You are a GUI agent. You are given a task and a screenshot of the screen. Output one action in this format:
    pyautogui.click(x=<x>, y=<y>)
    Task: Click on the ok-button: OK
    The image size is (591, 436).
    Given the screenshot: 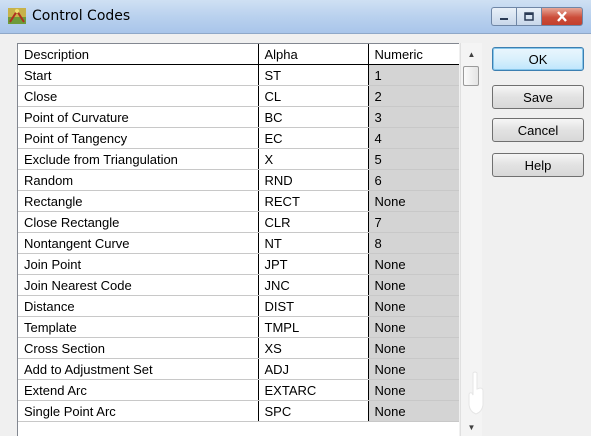 What is the action you would take?
    pyautogui.click(x=538, y=59)
    